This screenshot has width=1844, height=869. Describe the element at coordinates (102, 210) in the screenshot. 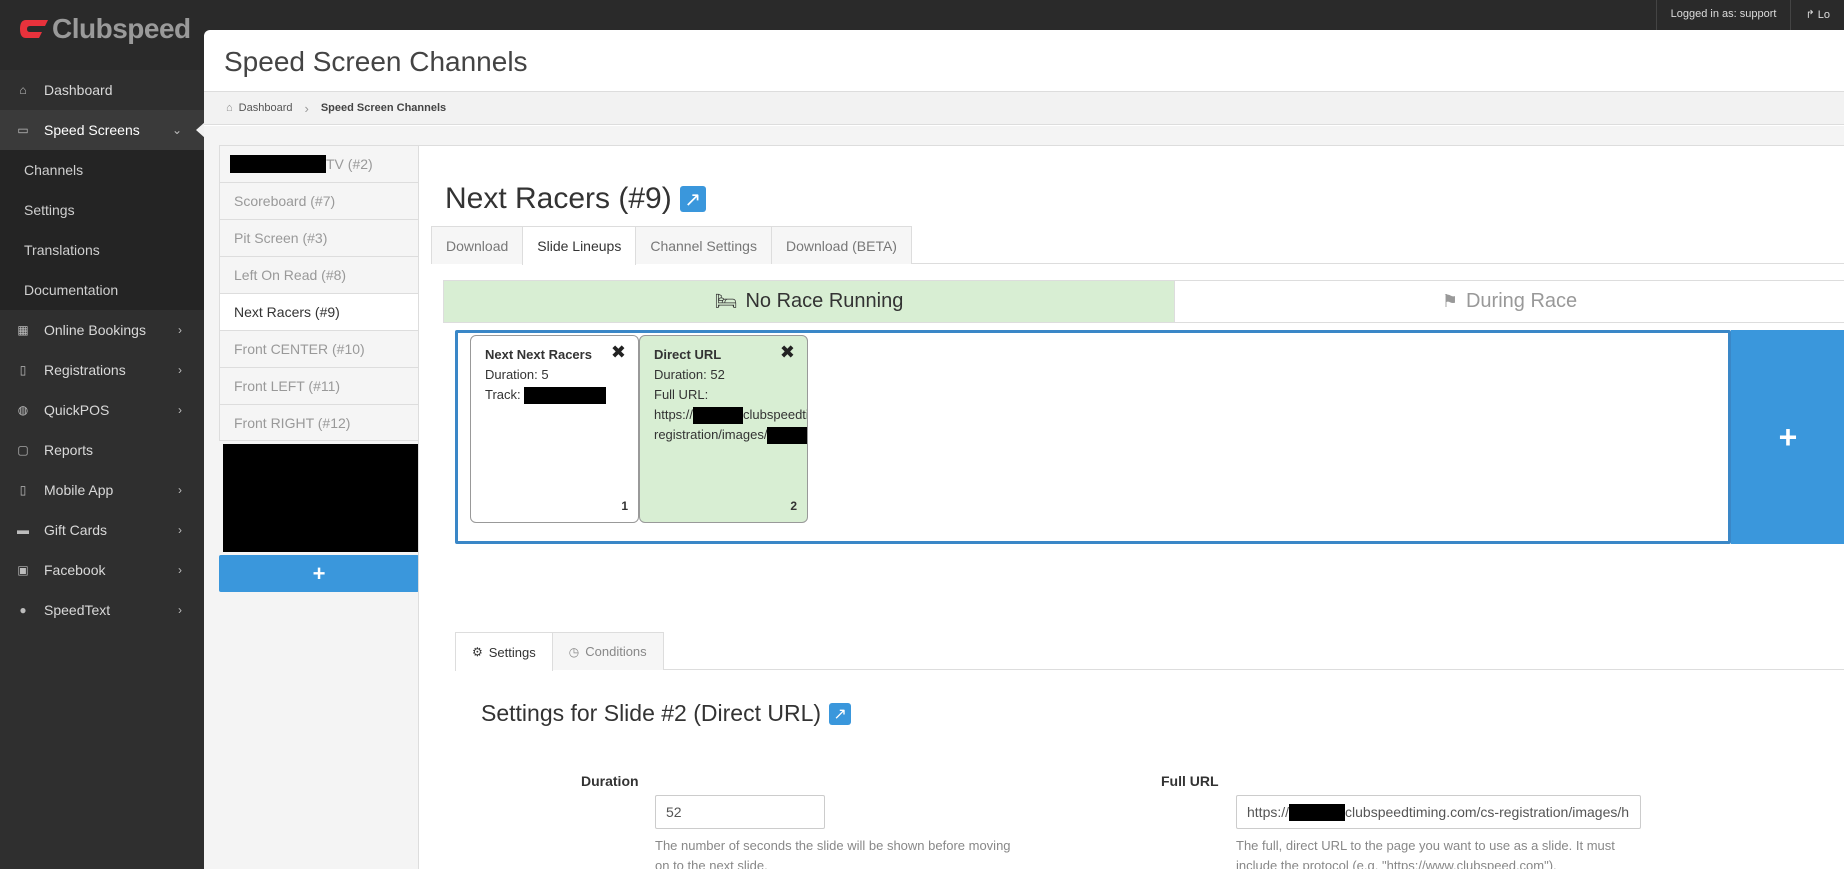

I see `sidebar-subitem-settings: Settings` at that location.